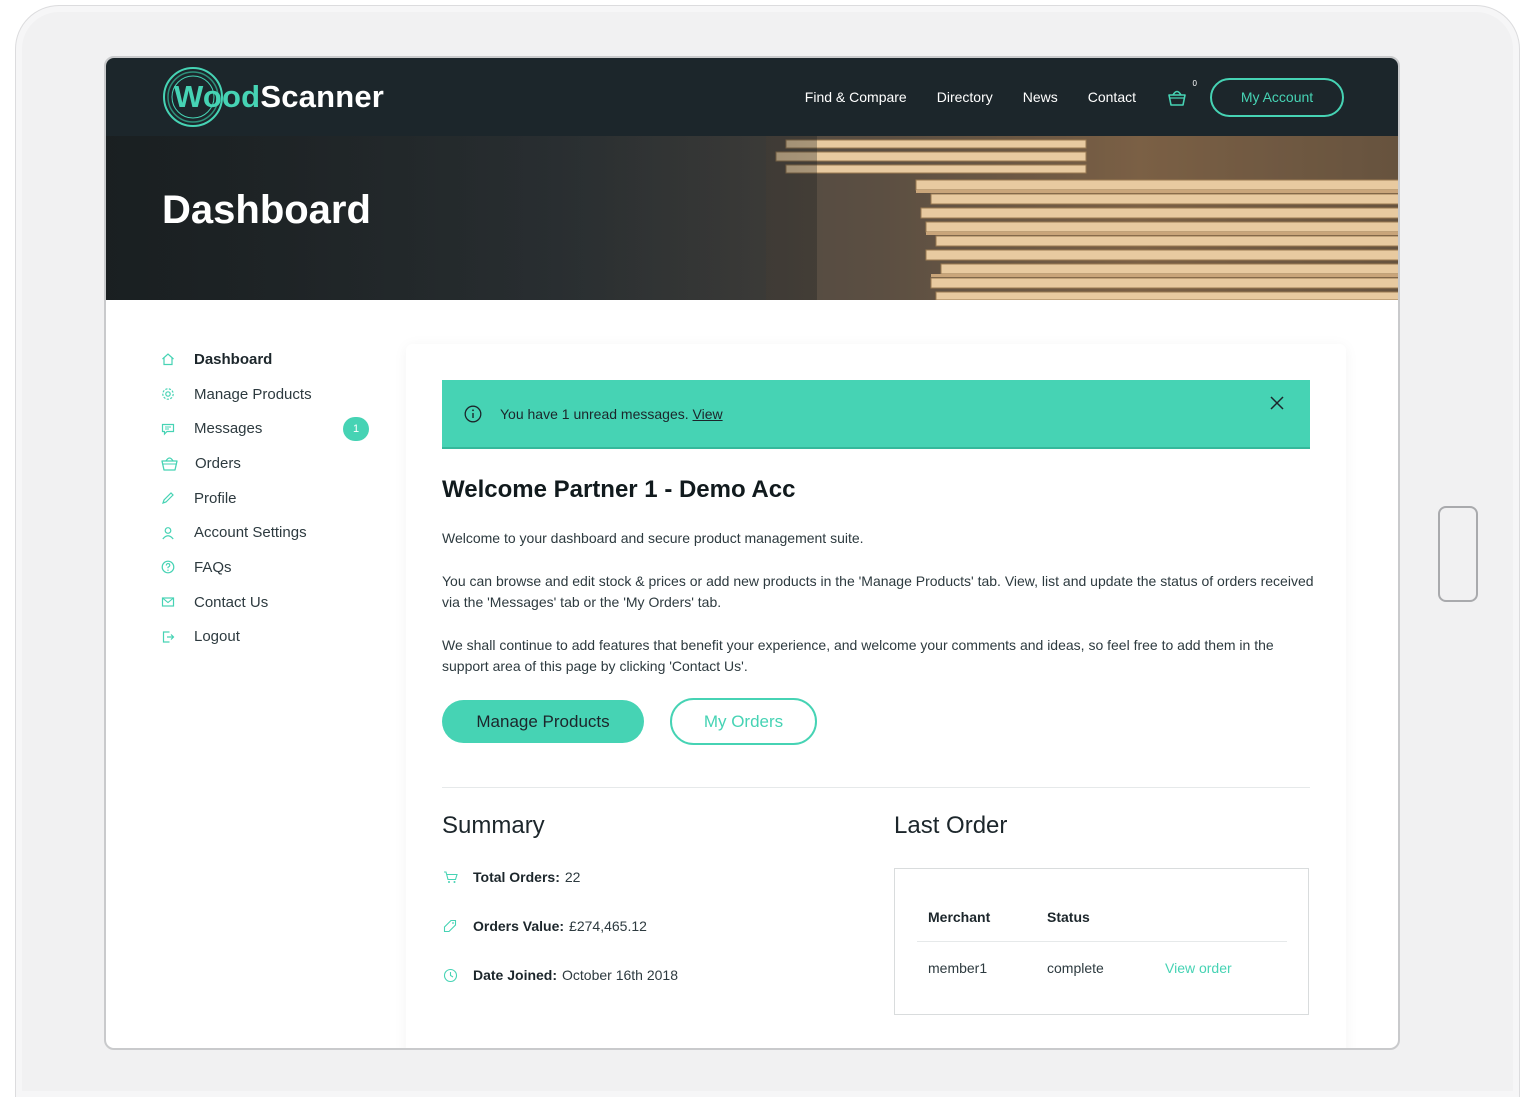  I want to click on summary-total-orders: Total Orders: 22, so click(511, 877).